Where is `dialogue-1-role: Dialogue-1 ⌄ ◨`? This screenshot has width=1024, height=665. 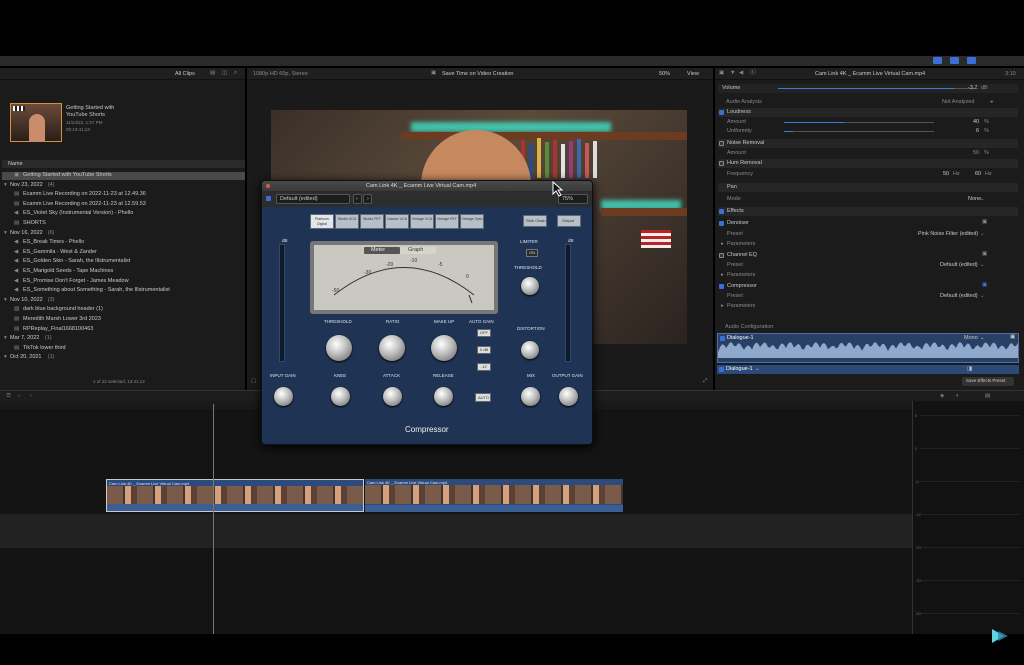
dialogue-1-role: Dialogue-1 ⌄ ◨ is located at coordinates (868, 369).